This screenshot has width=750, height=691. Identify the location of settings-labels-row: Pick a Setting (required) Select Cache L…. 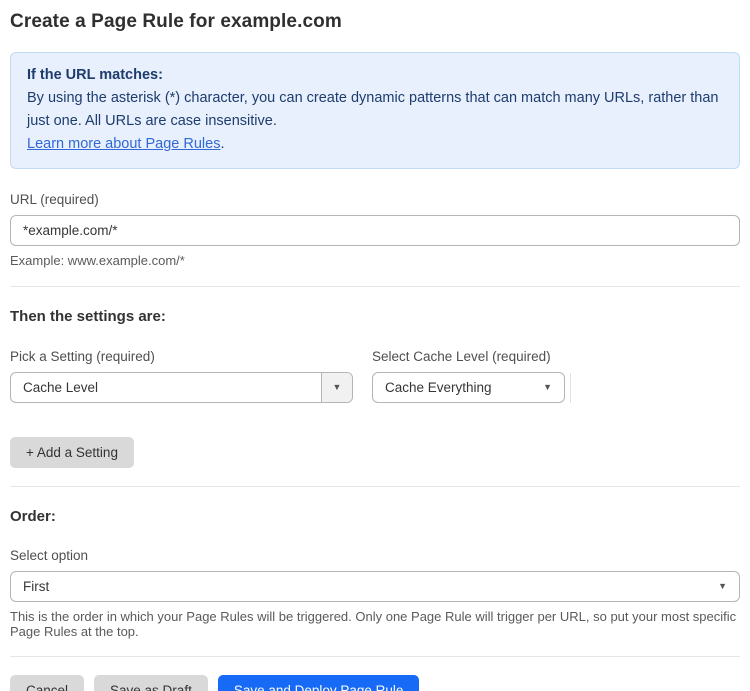
(375, 356).